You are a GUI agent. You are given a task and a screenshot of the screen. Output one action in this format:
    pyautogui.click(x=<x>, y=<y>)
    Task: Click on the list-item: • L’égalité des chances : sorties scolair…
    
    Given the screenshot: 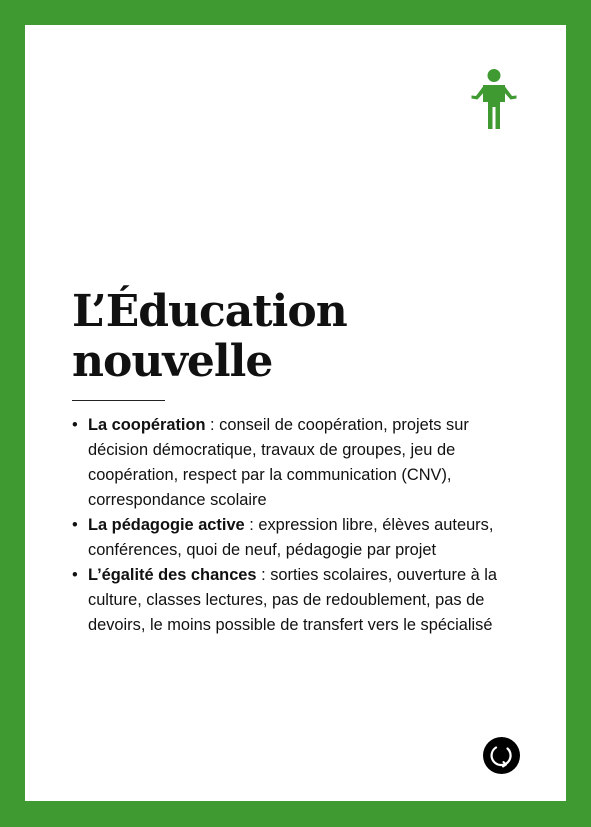 What is the action you would take?
    pyautogui.click(x=302, y=600)
    